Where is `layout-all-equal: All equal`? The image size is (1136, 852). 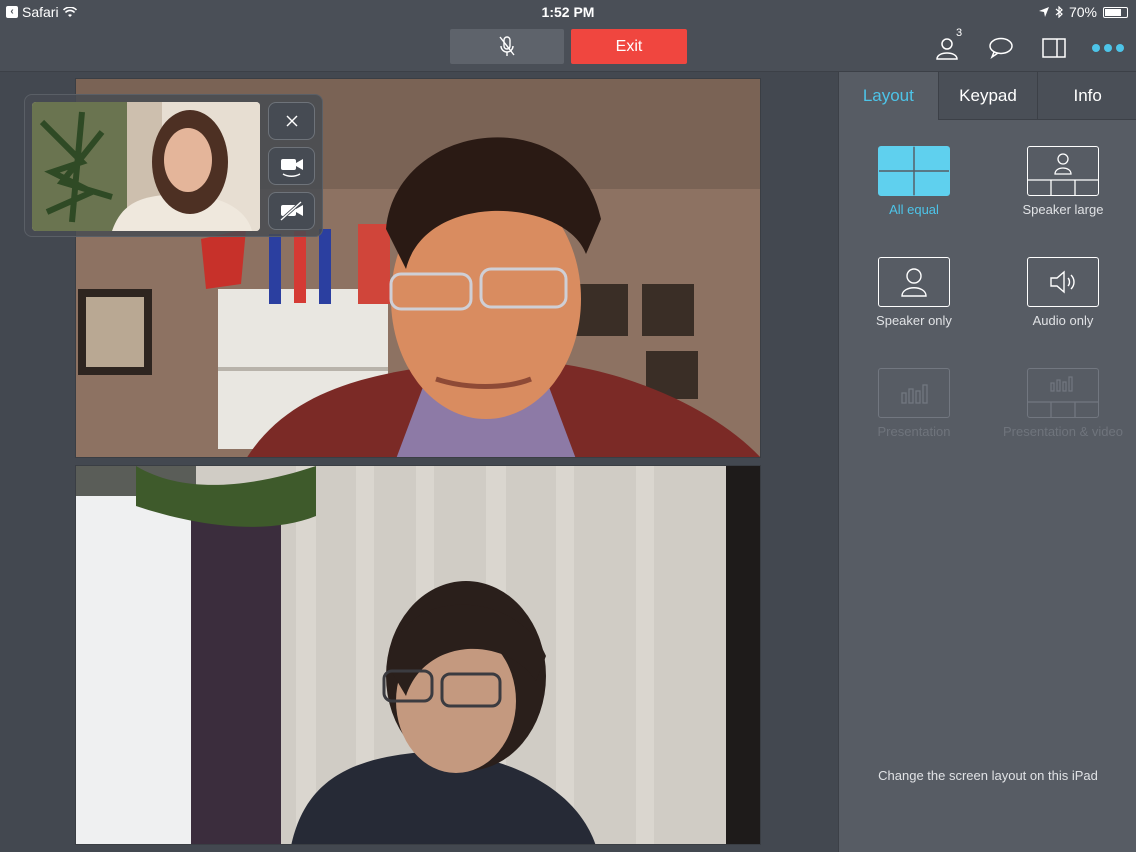
layout-all-equal: All equal is located at coordinates (914, 181).